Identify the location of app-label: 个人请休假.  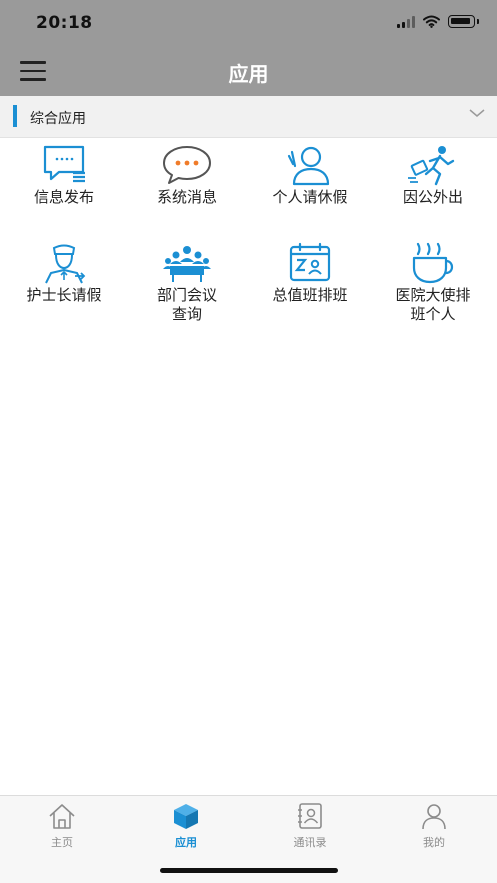
(310, 197).